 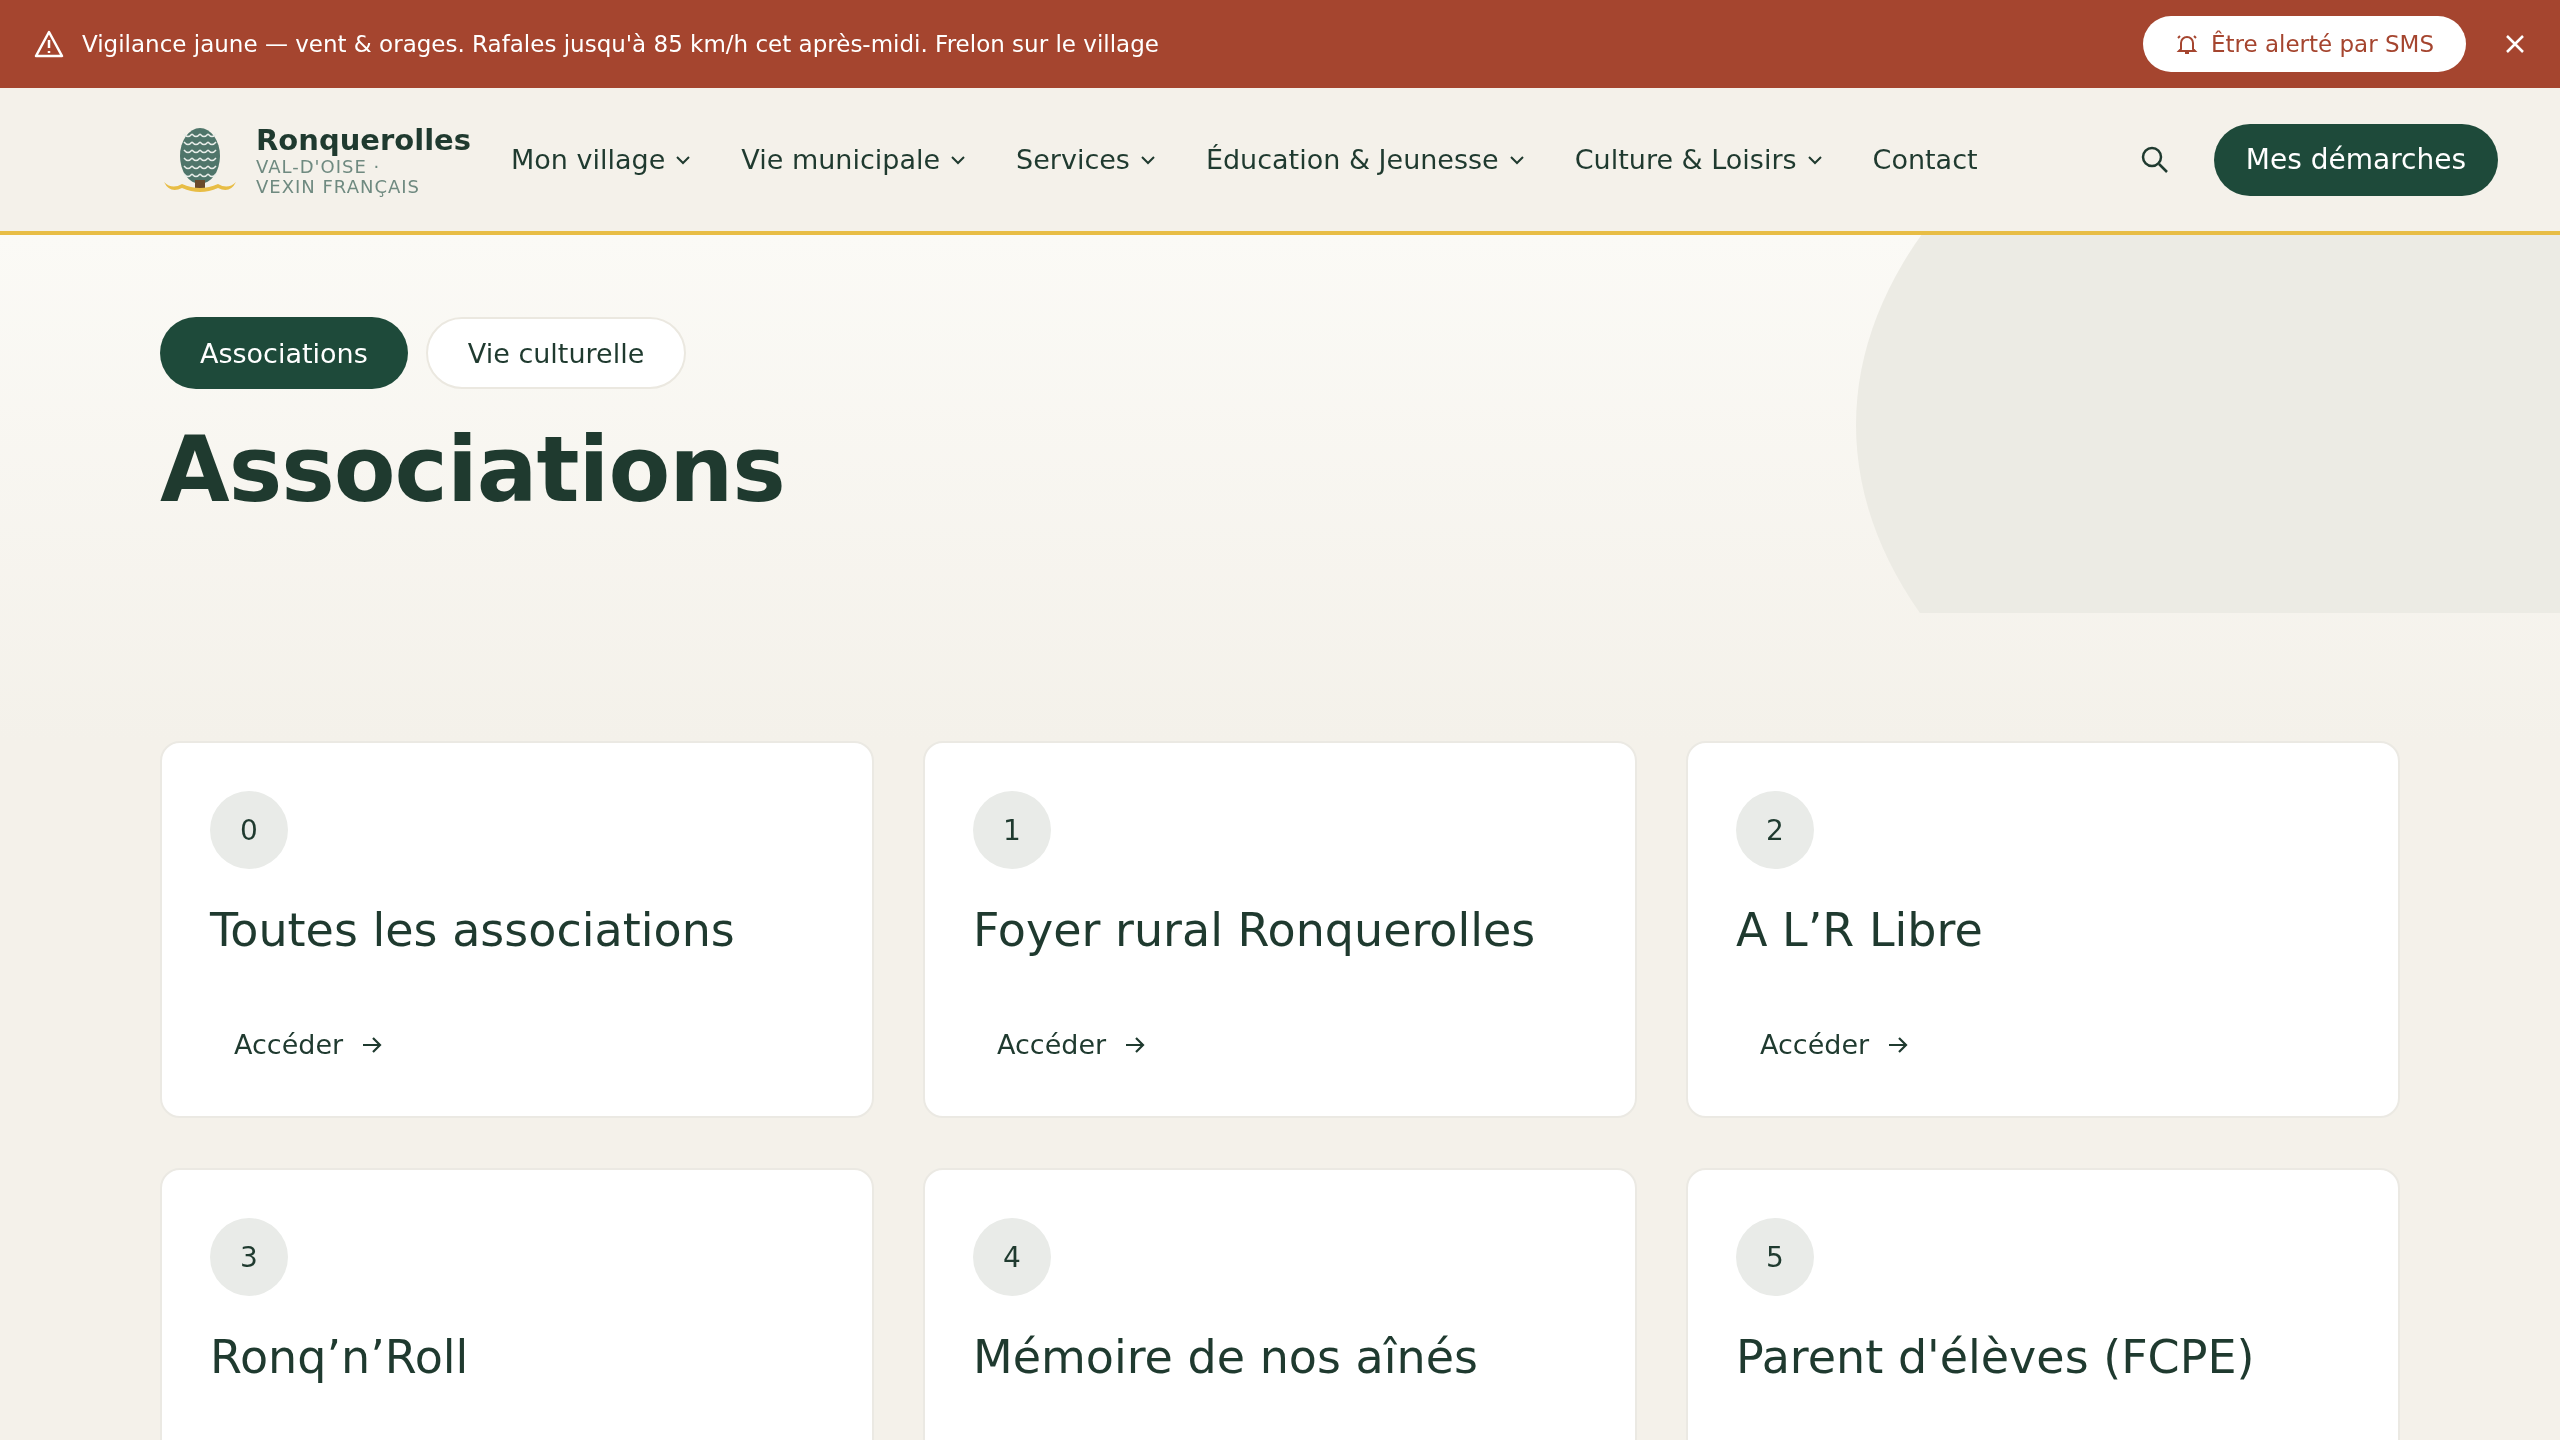 I want to click on card-number: 3, so click(x=249, y=1257).